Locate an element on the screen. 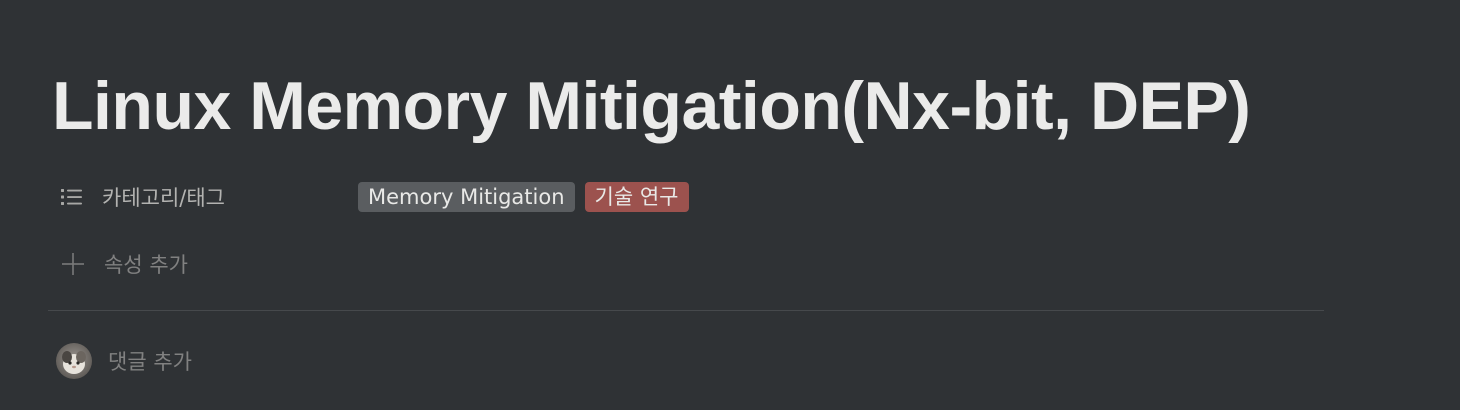  property-row-category: 카테고리/태그 Memory Mitigation 기술 연구 is located at coordinates (686, 197).